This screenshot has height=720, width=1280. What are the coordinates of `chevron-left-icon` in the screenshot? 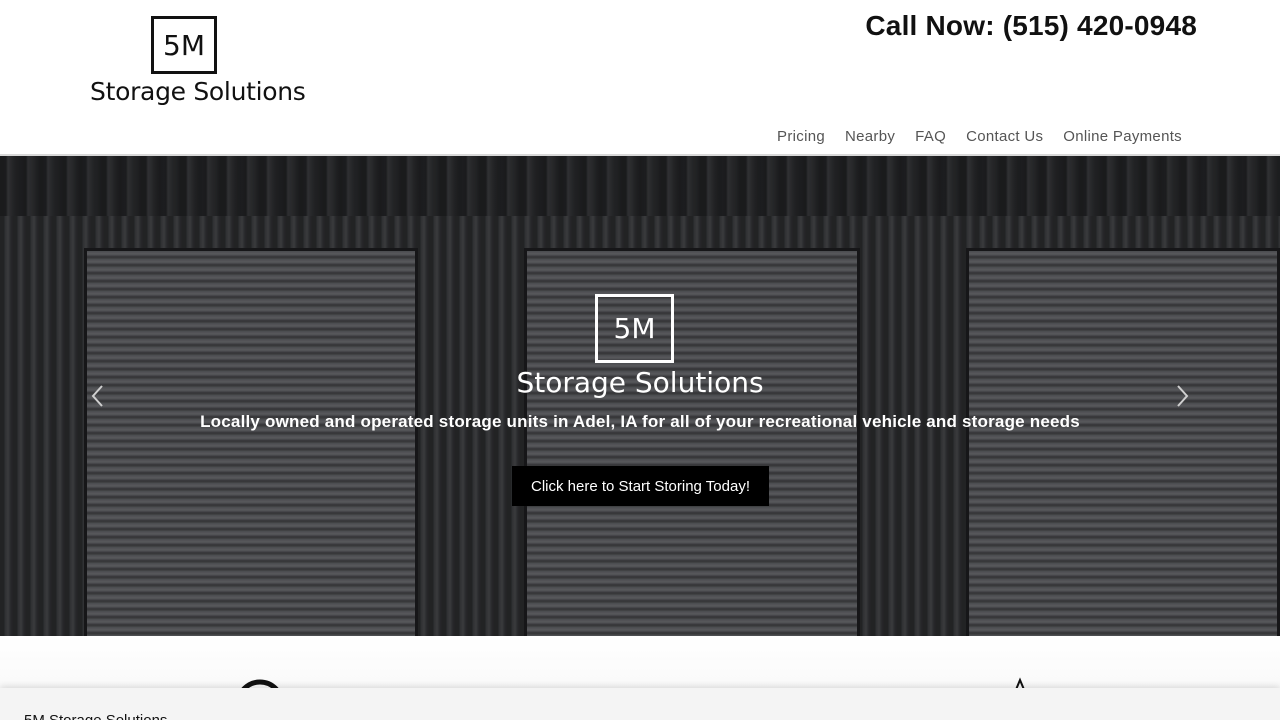 It's located at (97, 396).